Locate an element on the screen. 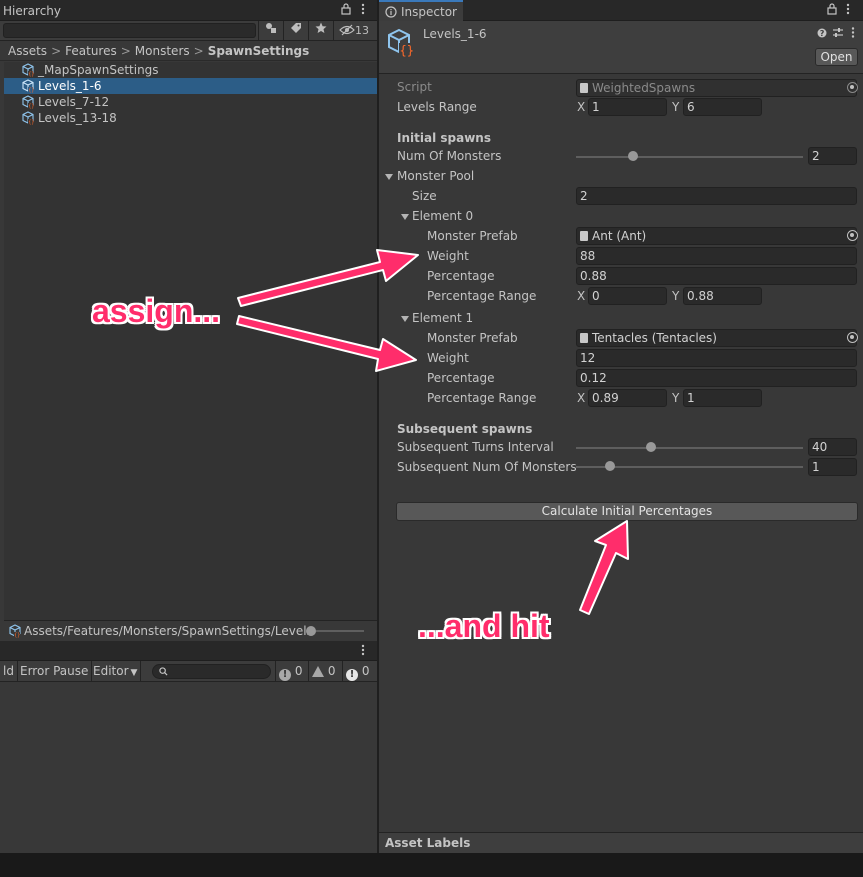 This screenshot has height=877, width=863. percentage-input: 0.88 is located at coordinates (716, 276).